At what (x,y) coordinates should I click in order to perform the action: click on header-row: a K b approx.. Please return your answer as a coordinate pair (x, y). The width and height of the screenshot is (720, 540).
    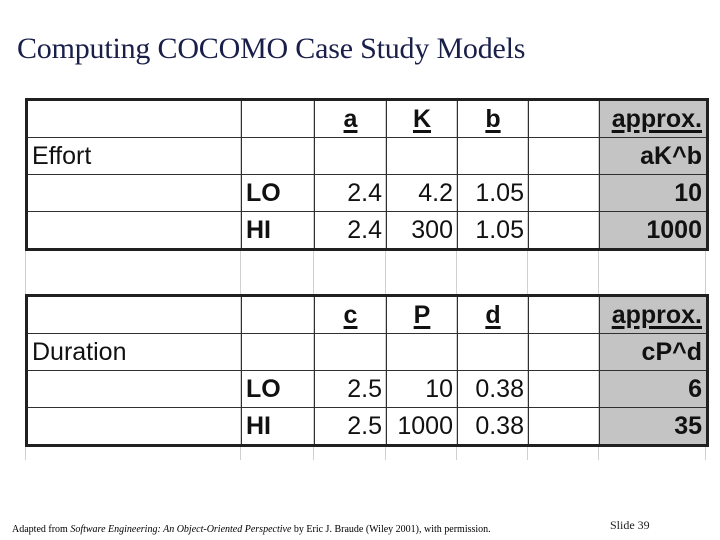
    Looking at the image, I should click on (367, 118).